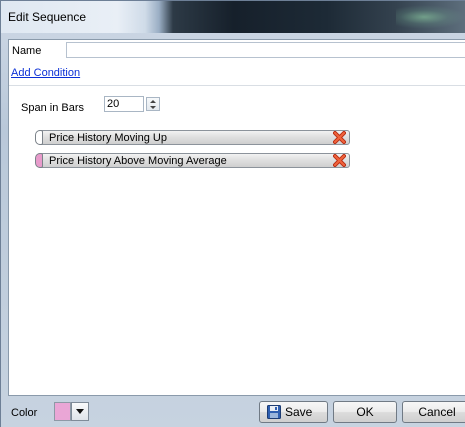  I want to click on add-condition-link: Add Condition, so click(45, 73).